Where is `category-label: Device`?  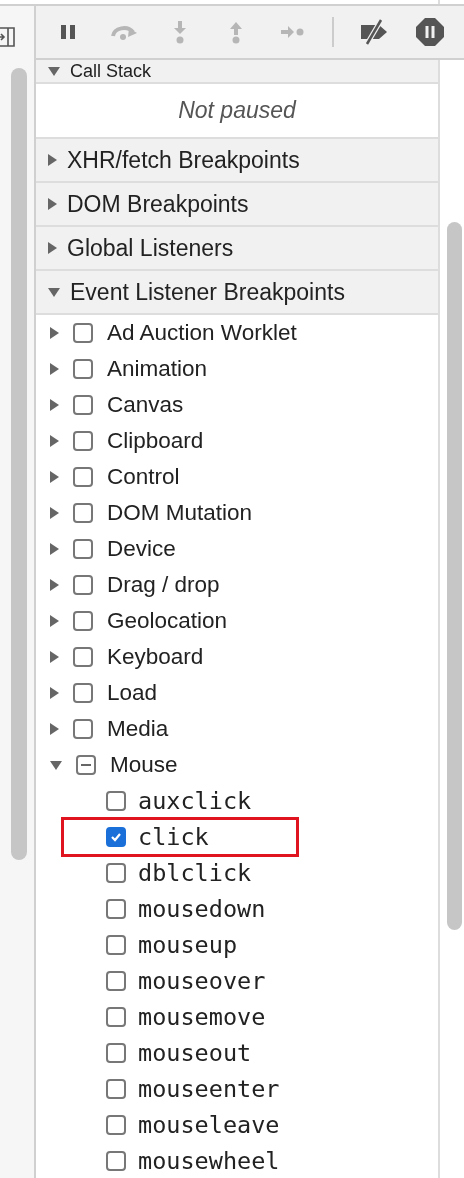
category-label: Device is located at coordinates (141, 549).